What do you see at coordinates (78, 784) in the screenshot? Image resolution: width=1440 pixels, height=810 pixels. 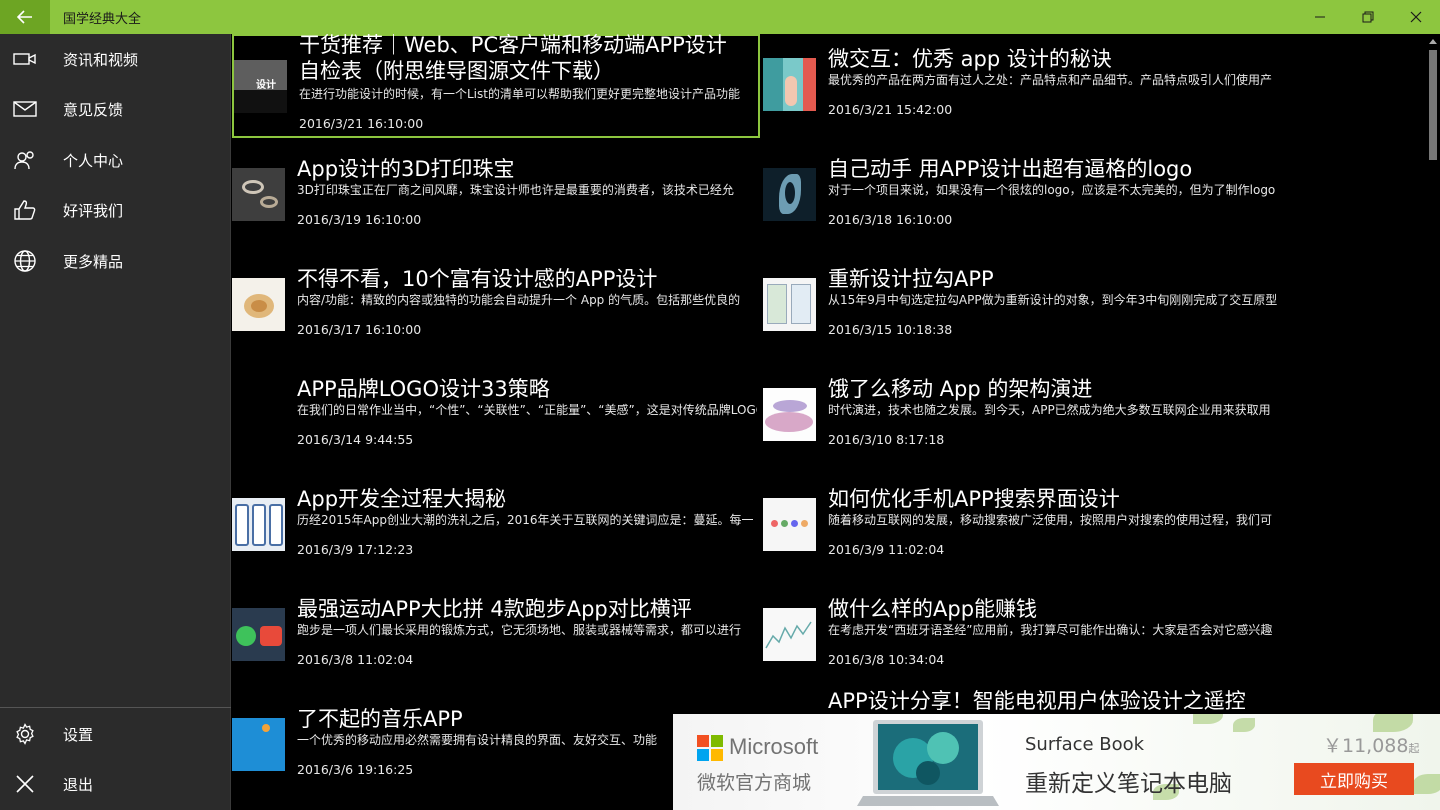 I see `sidebar-item-label: 退出` at bounding box center [78, 784].